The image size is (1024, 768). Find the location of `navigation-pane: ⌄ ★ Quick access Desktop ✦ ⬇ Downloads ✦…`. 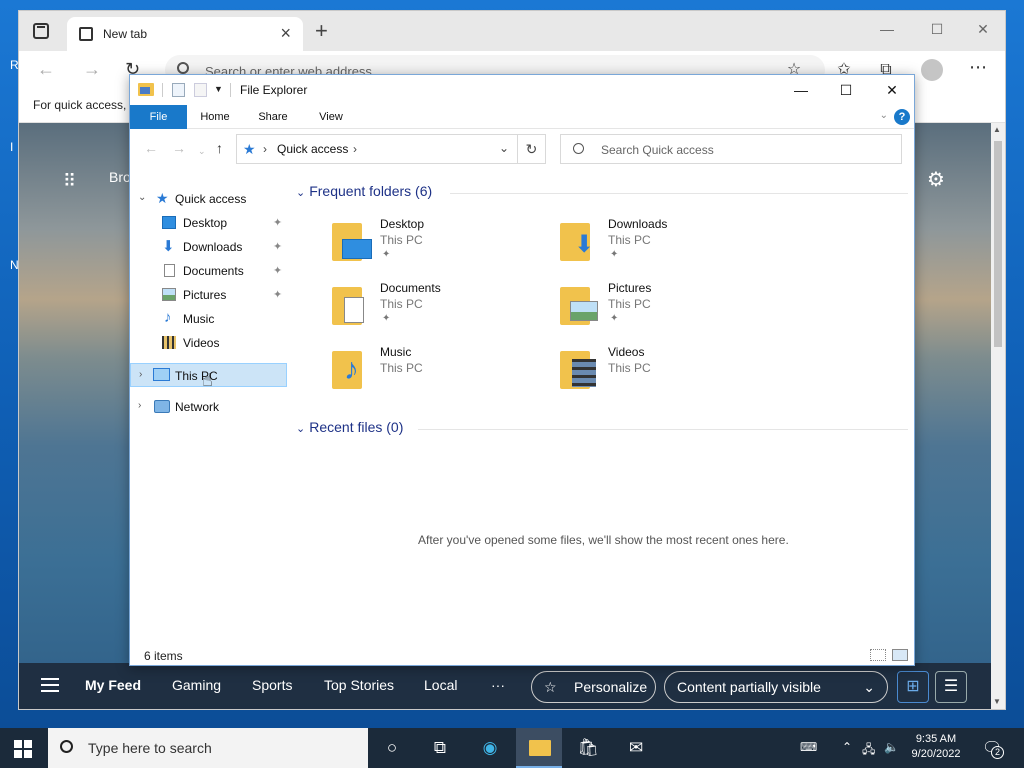

navigation-pane: ⌄ ★ Quick access Desktop ✦ ⬇ Downloads ✦… is located at coordinates (210, 411).